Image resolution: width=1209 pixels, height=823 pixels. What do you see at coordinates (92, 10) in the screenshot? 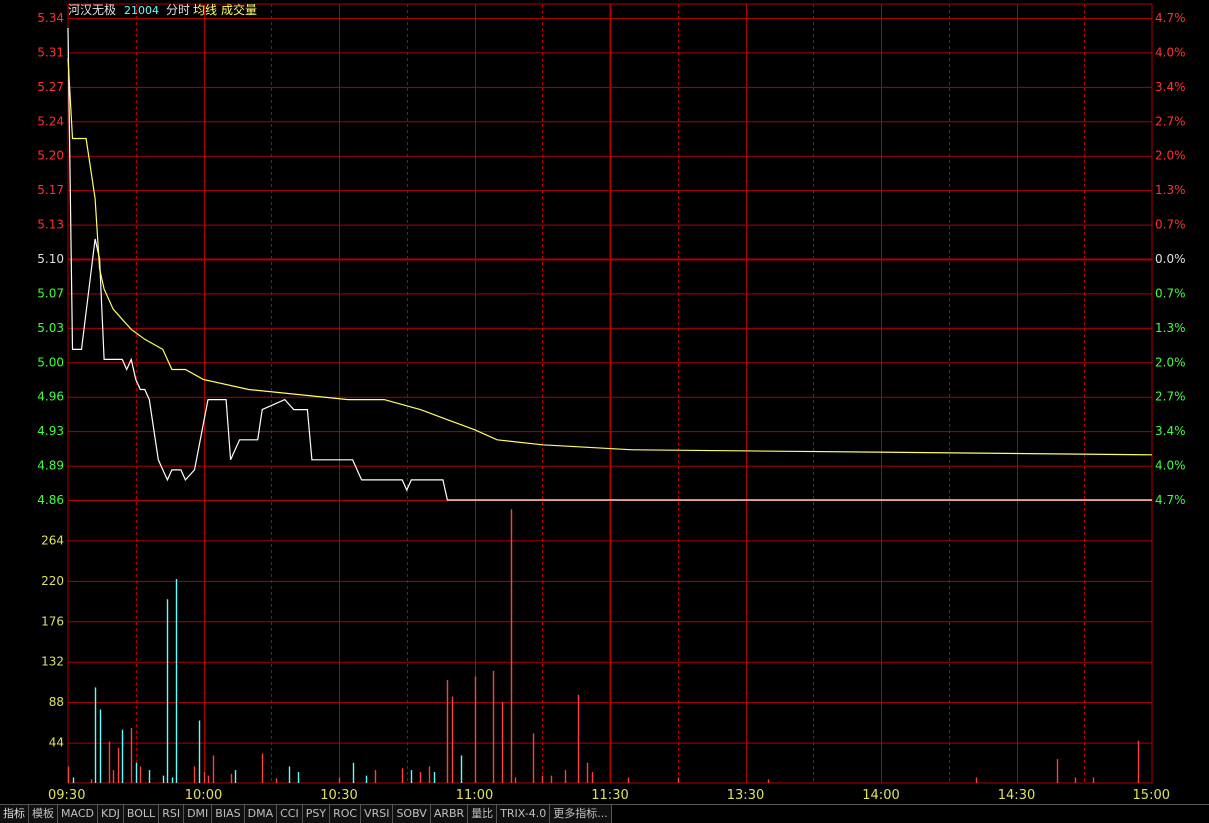
I see `stock-name: 河汉无极` at bounding box center [92, 10].